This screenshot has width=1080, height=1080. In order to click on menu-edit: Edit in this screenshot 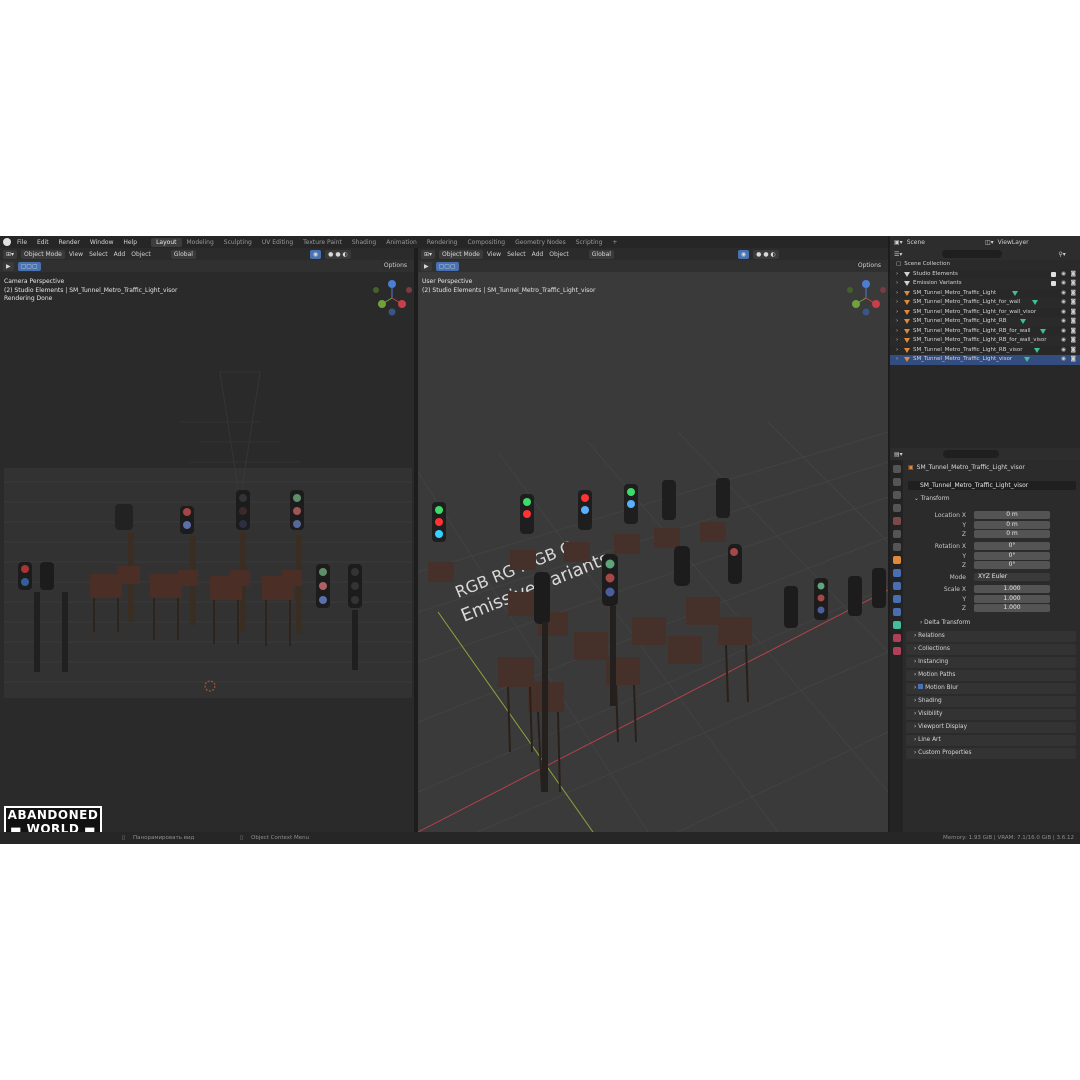, I will do `click(43, 242)`.